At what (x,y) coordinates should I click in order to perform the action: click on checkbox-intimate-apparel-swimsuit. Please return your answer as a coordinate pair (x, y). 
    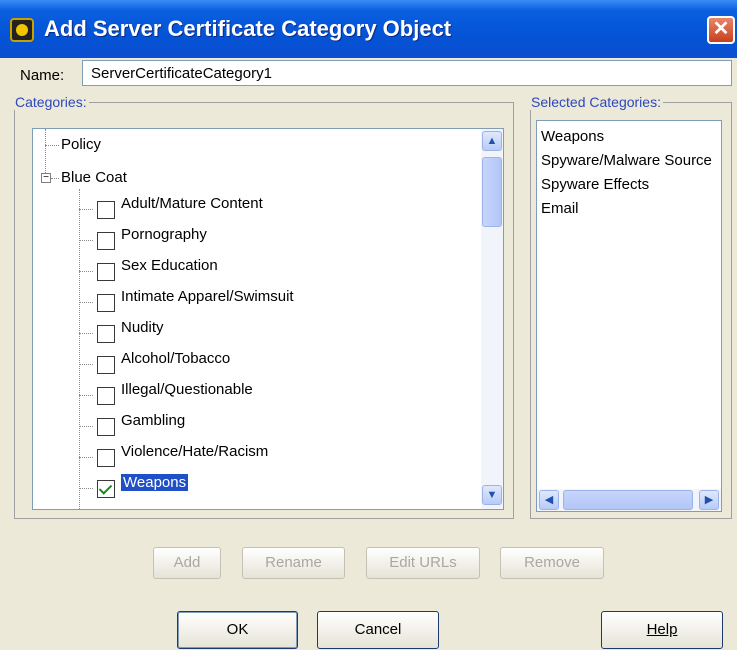
    Looking at the image, I should click on (106, 303).